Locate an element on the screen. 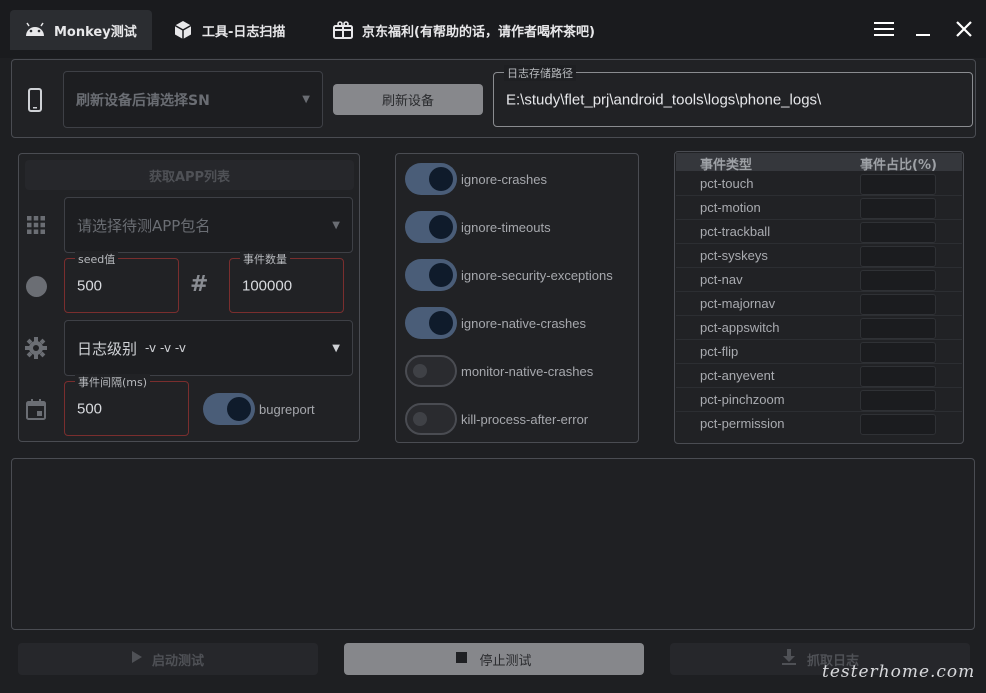  app-package-select: 请选择待测APP包名 ▼ is located at coordinates (208, 225).